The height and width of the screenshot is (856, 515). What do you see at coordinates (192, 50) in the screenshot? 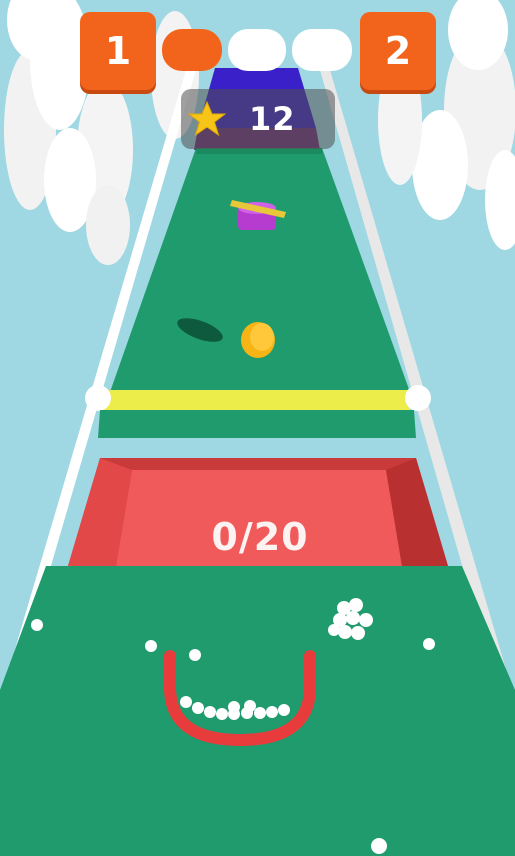
I see `progress-segment-completed` at bounding box center [192, 50].